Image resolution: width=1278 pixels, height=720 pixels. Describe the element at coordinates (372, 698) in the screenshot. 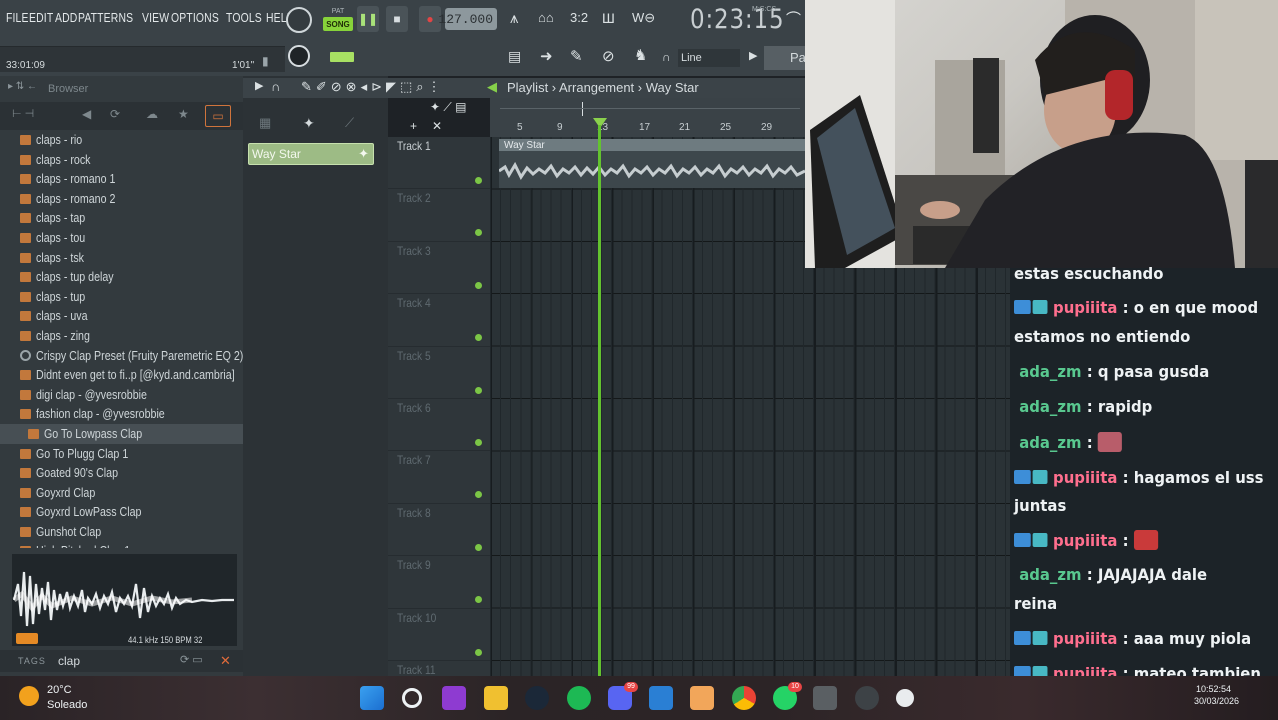

I see `start-icon` at that location.